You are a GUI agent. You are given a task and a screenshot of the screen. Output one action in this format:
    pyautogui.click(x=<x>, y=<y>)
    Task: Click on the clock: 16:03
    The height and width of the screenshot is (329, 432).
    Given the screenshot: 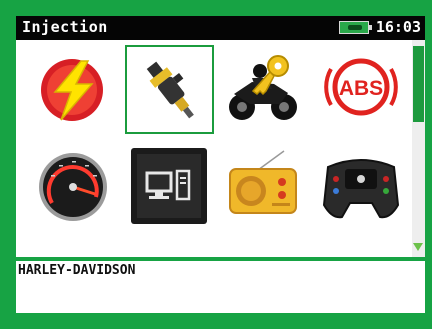 What is the action you would take?
    pyautogui.click(x=398, y=27)
    